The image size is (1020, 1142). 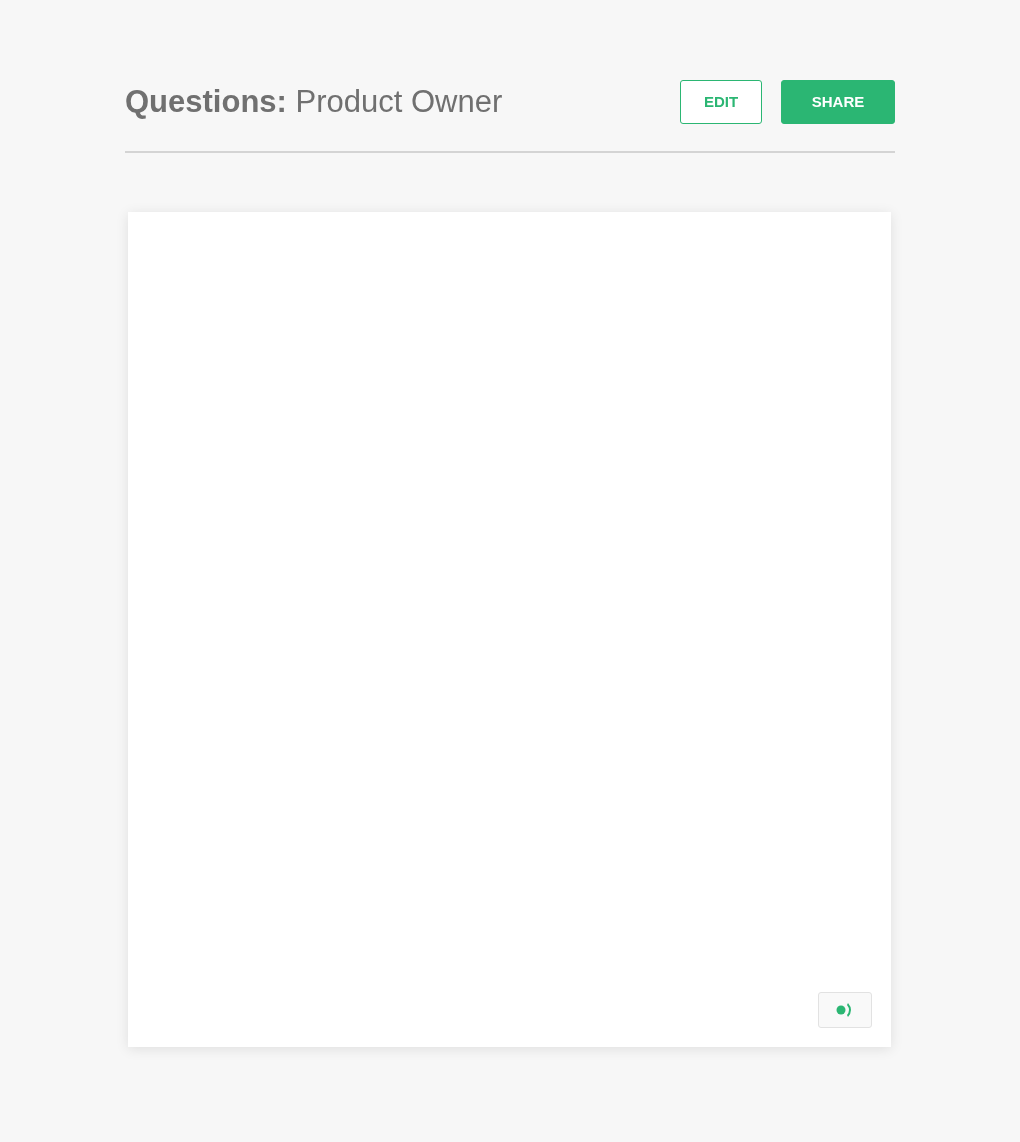 What do you see at coordinates (845, 1010) in the screenshot?
I see `toggle-button` at bounding box center [845, 1010].